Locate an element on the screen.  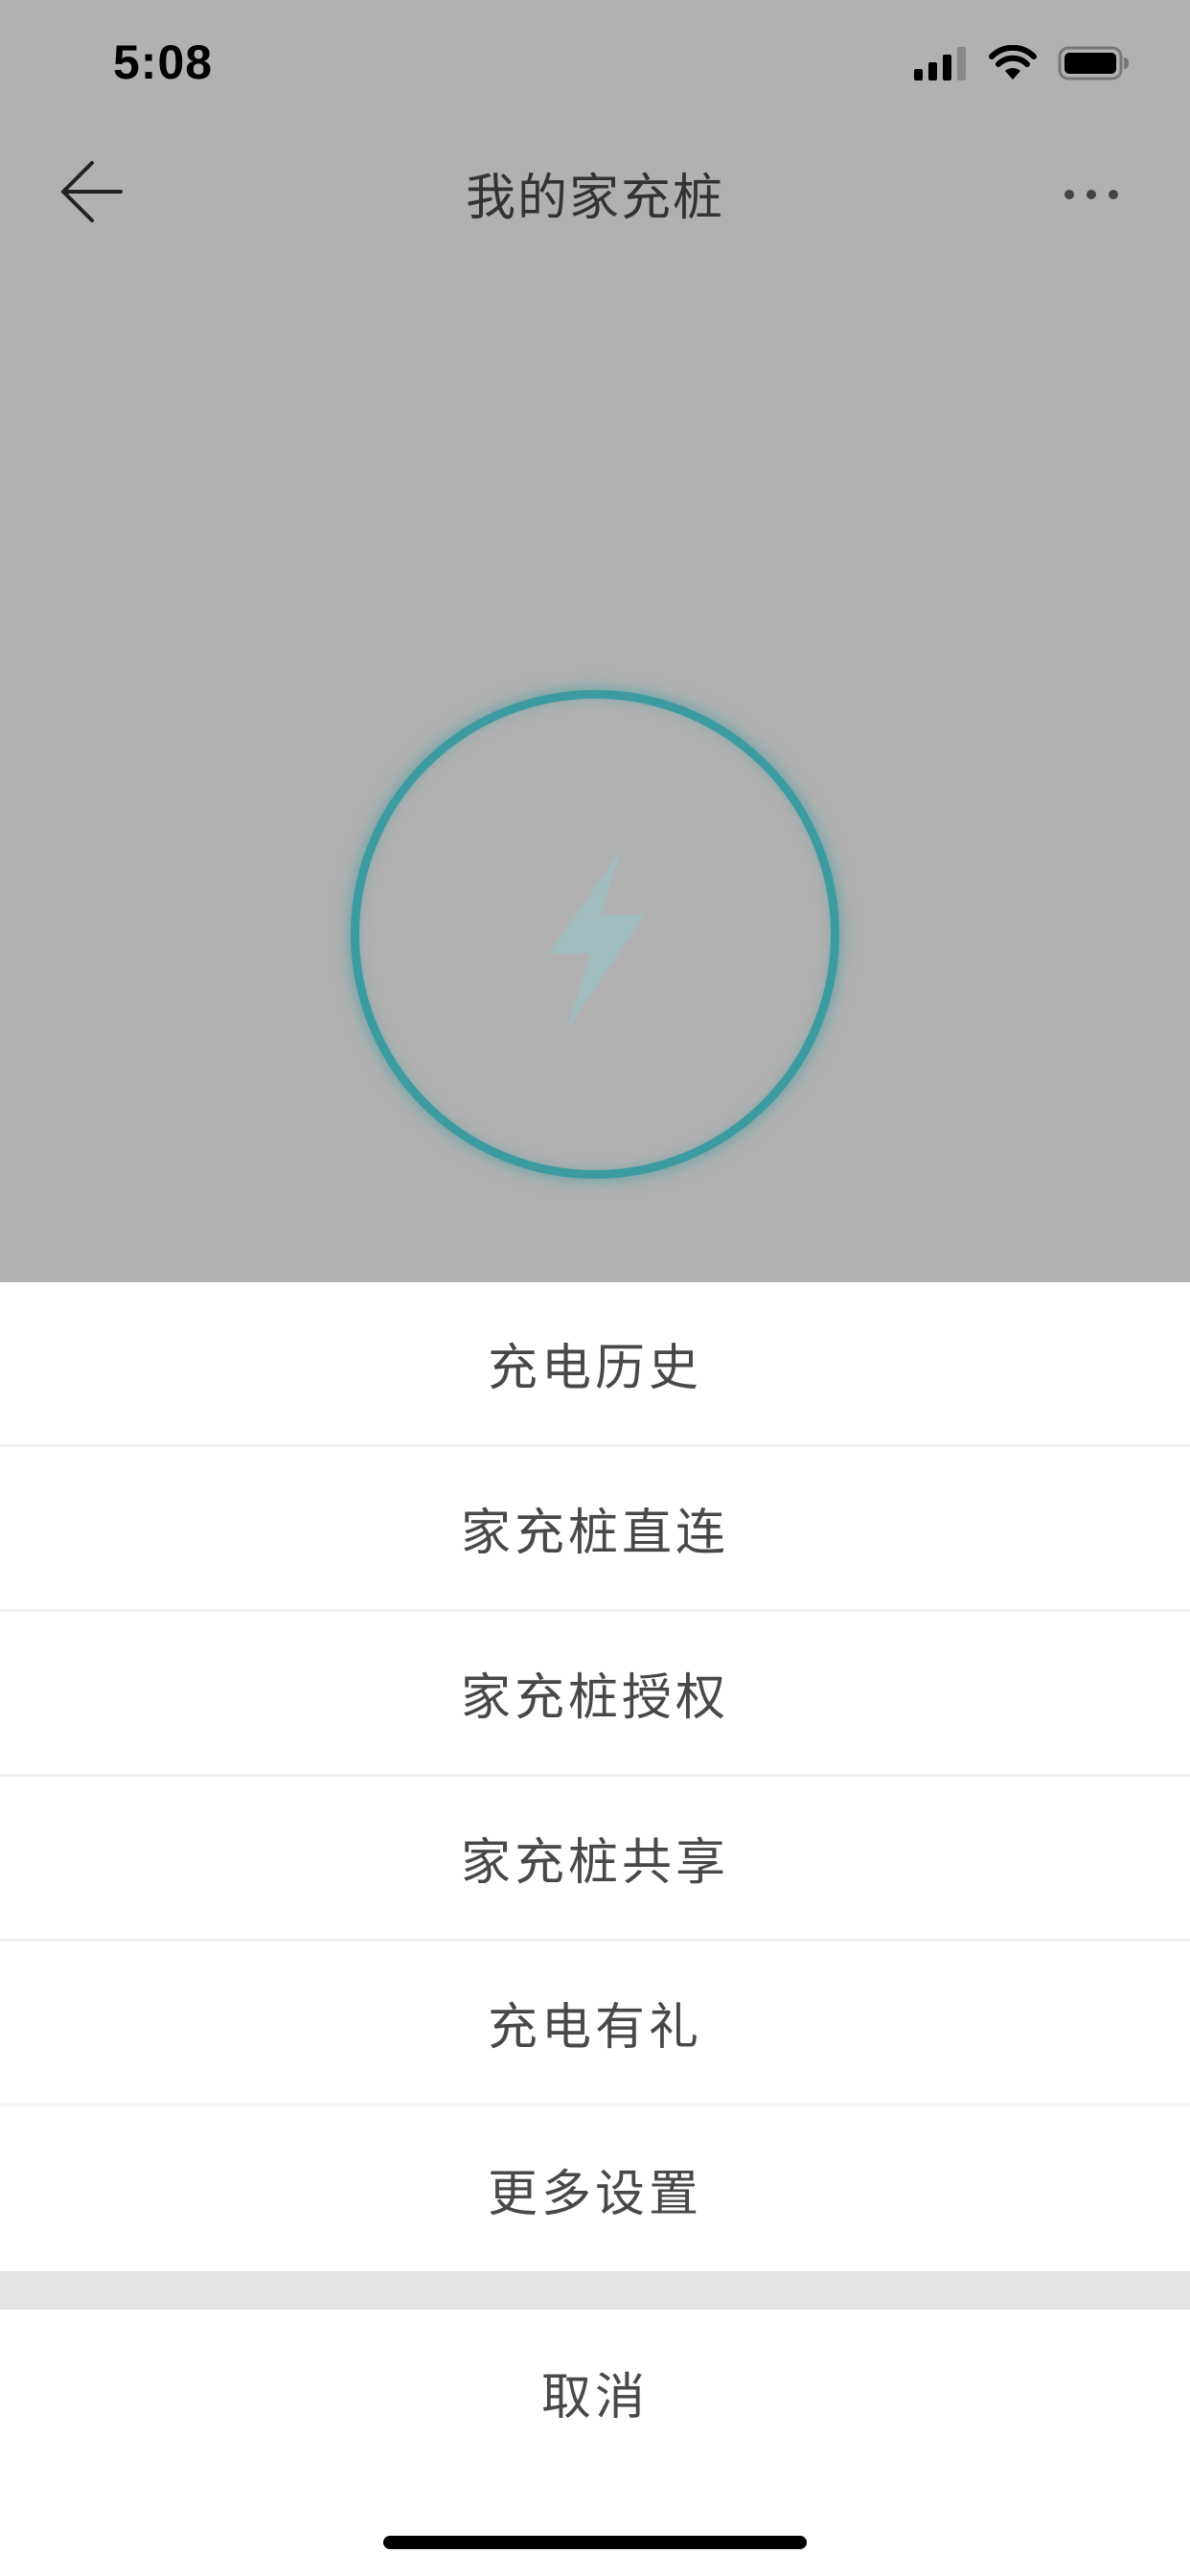
status-time: 5:08 is located at coordinates (163, 62).